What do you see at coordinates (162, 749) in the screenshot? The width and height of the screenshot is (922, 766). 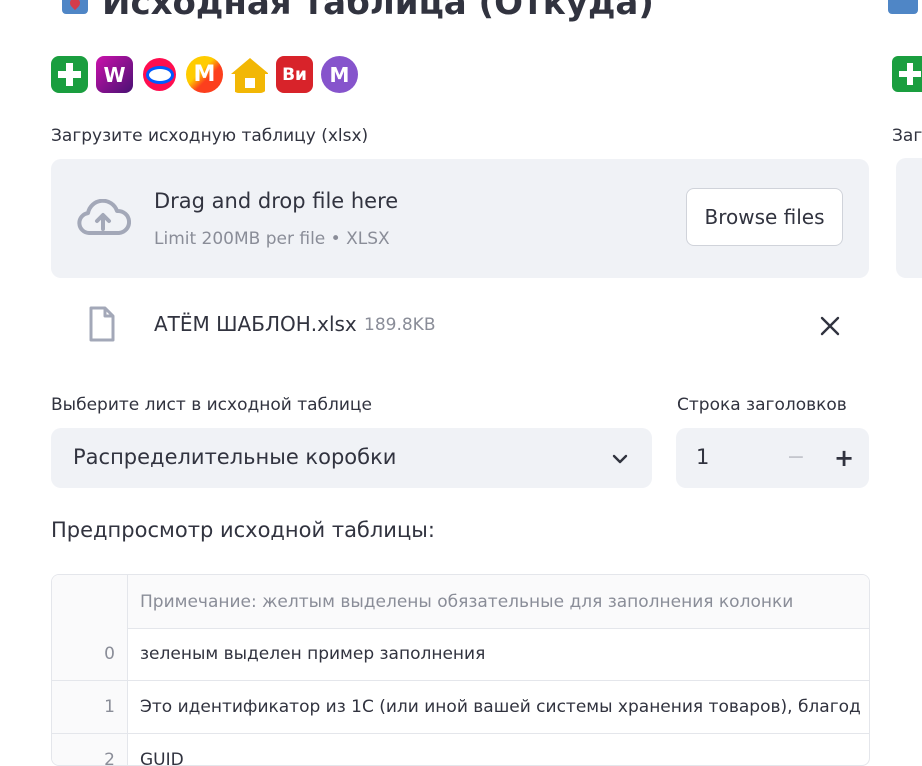 I see `table-cell: GUID` at bounding box center [162, 749].